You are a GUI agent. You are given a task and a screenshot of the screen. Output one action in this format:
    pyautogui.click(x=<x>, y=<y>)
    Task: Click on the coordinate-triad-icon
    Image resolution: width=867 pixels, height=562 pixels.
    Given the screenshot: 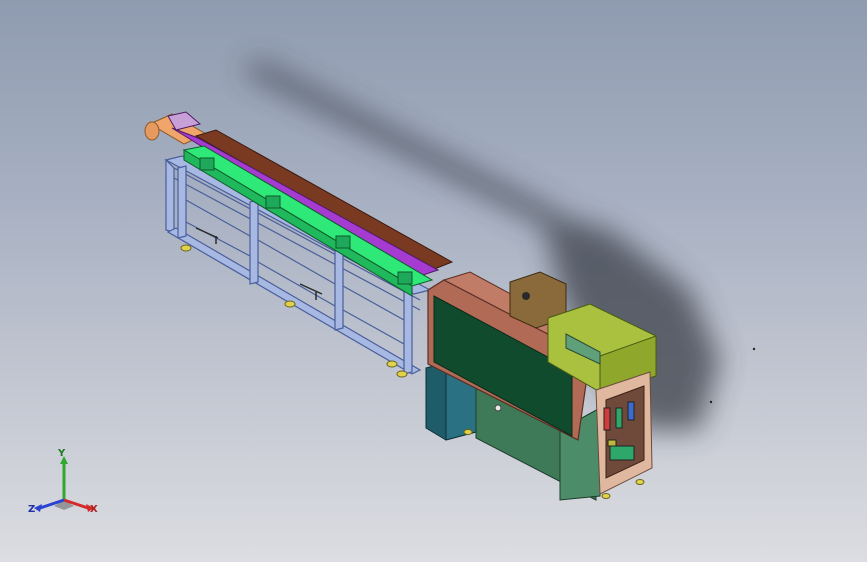 What is the action you would take?
    pyautogui.click(x=64, y=484)
    